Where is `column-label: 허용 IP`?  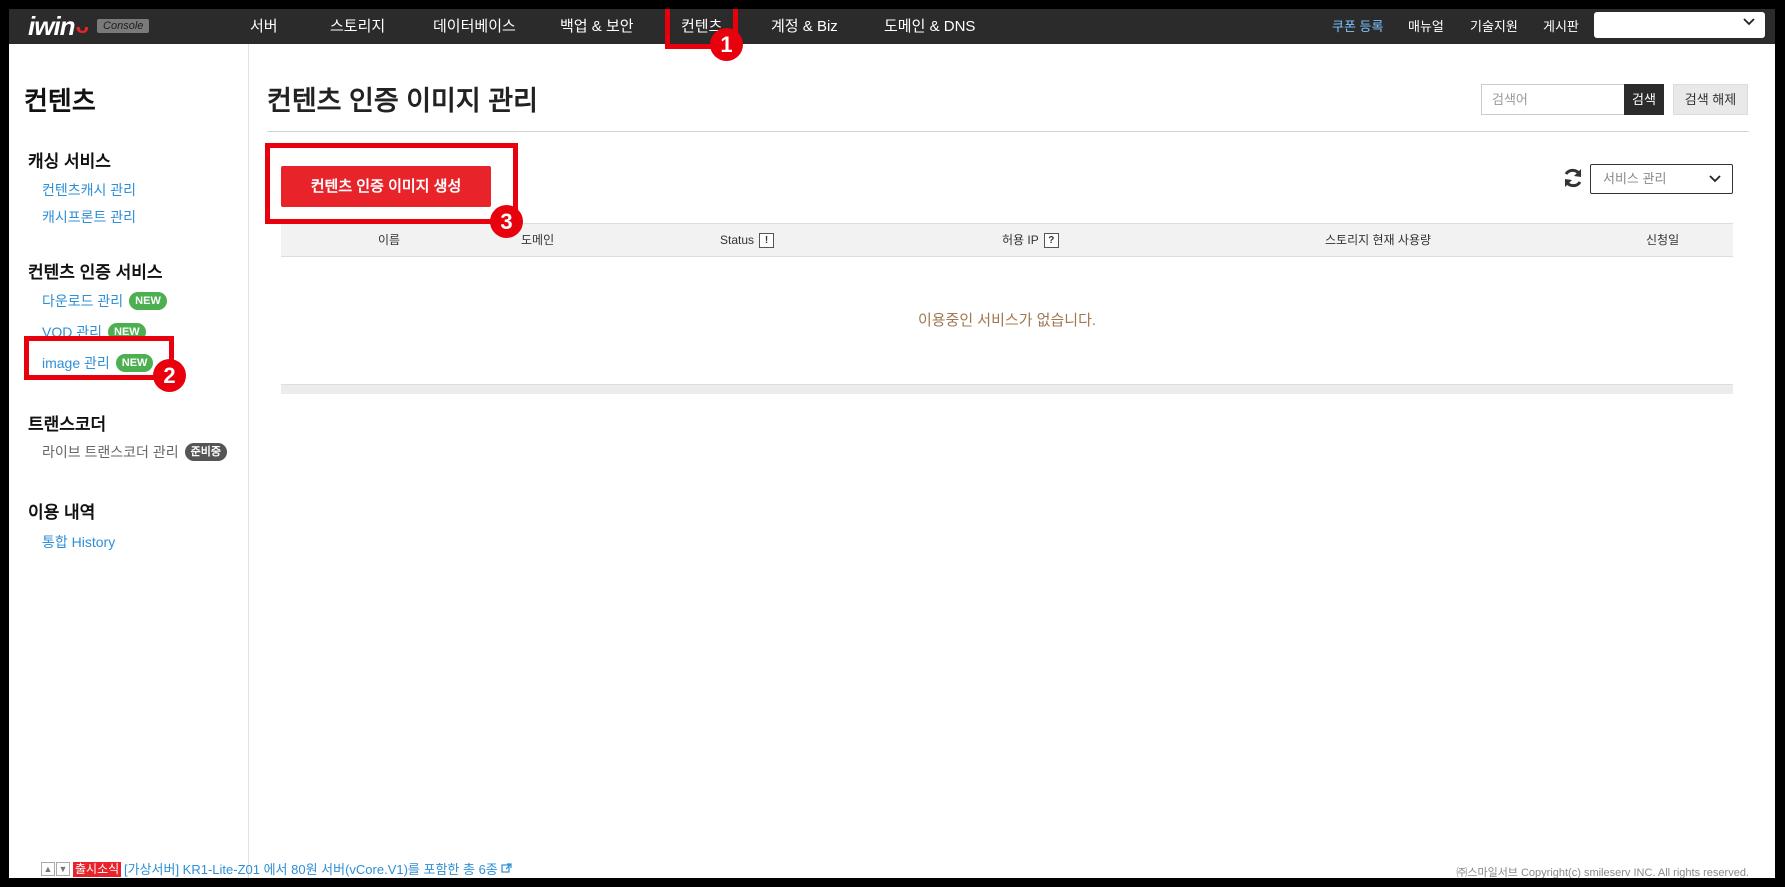
column-label: 허용 IP is located at coordinates (1020, 240).